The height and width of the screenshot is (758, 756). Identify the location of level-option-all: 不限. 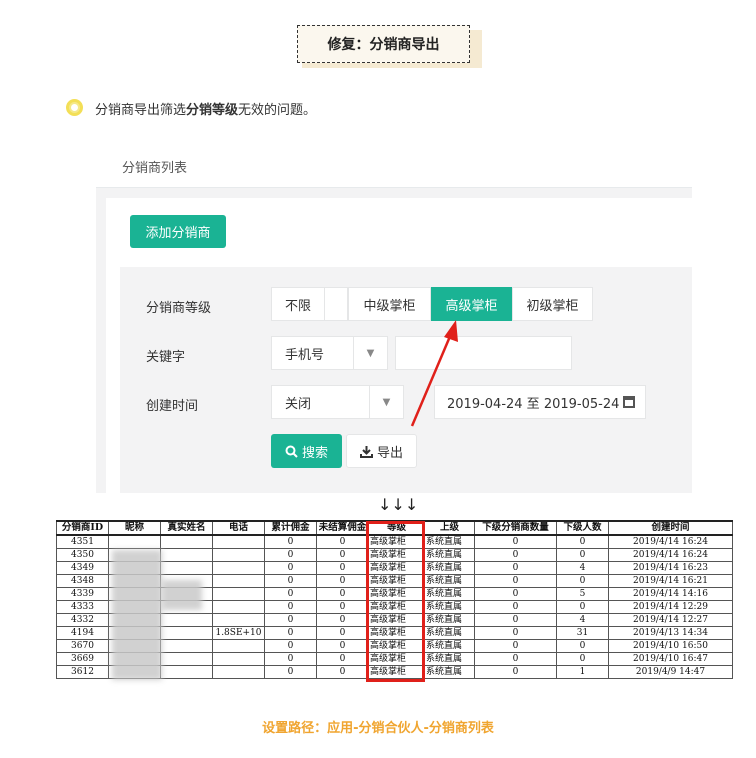
(298, 304).